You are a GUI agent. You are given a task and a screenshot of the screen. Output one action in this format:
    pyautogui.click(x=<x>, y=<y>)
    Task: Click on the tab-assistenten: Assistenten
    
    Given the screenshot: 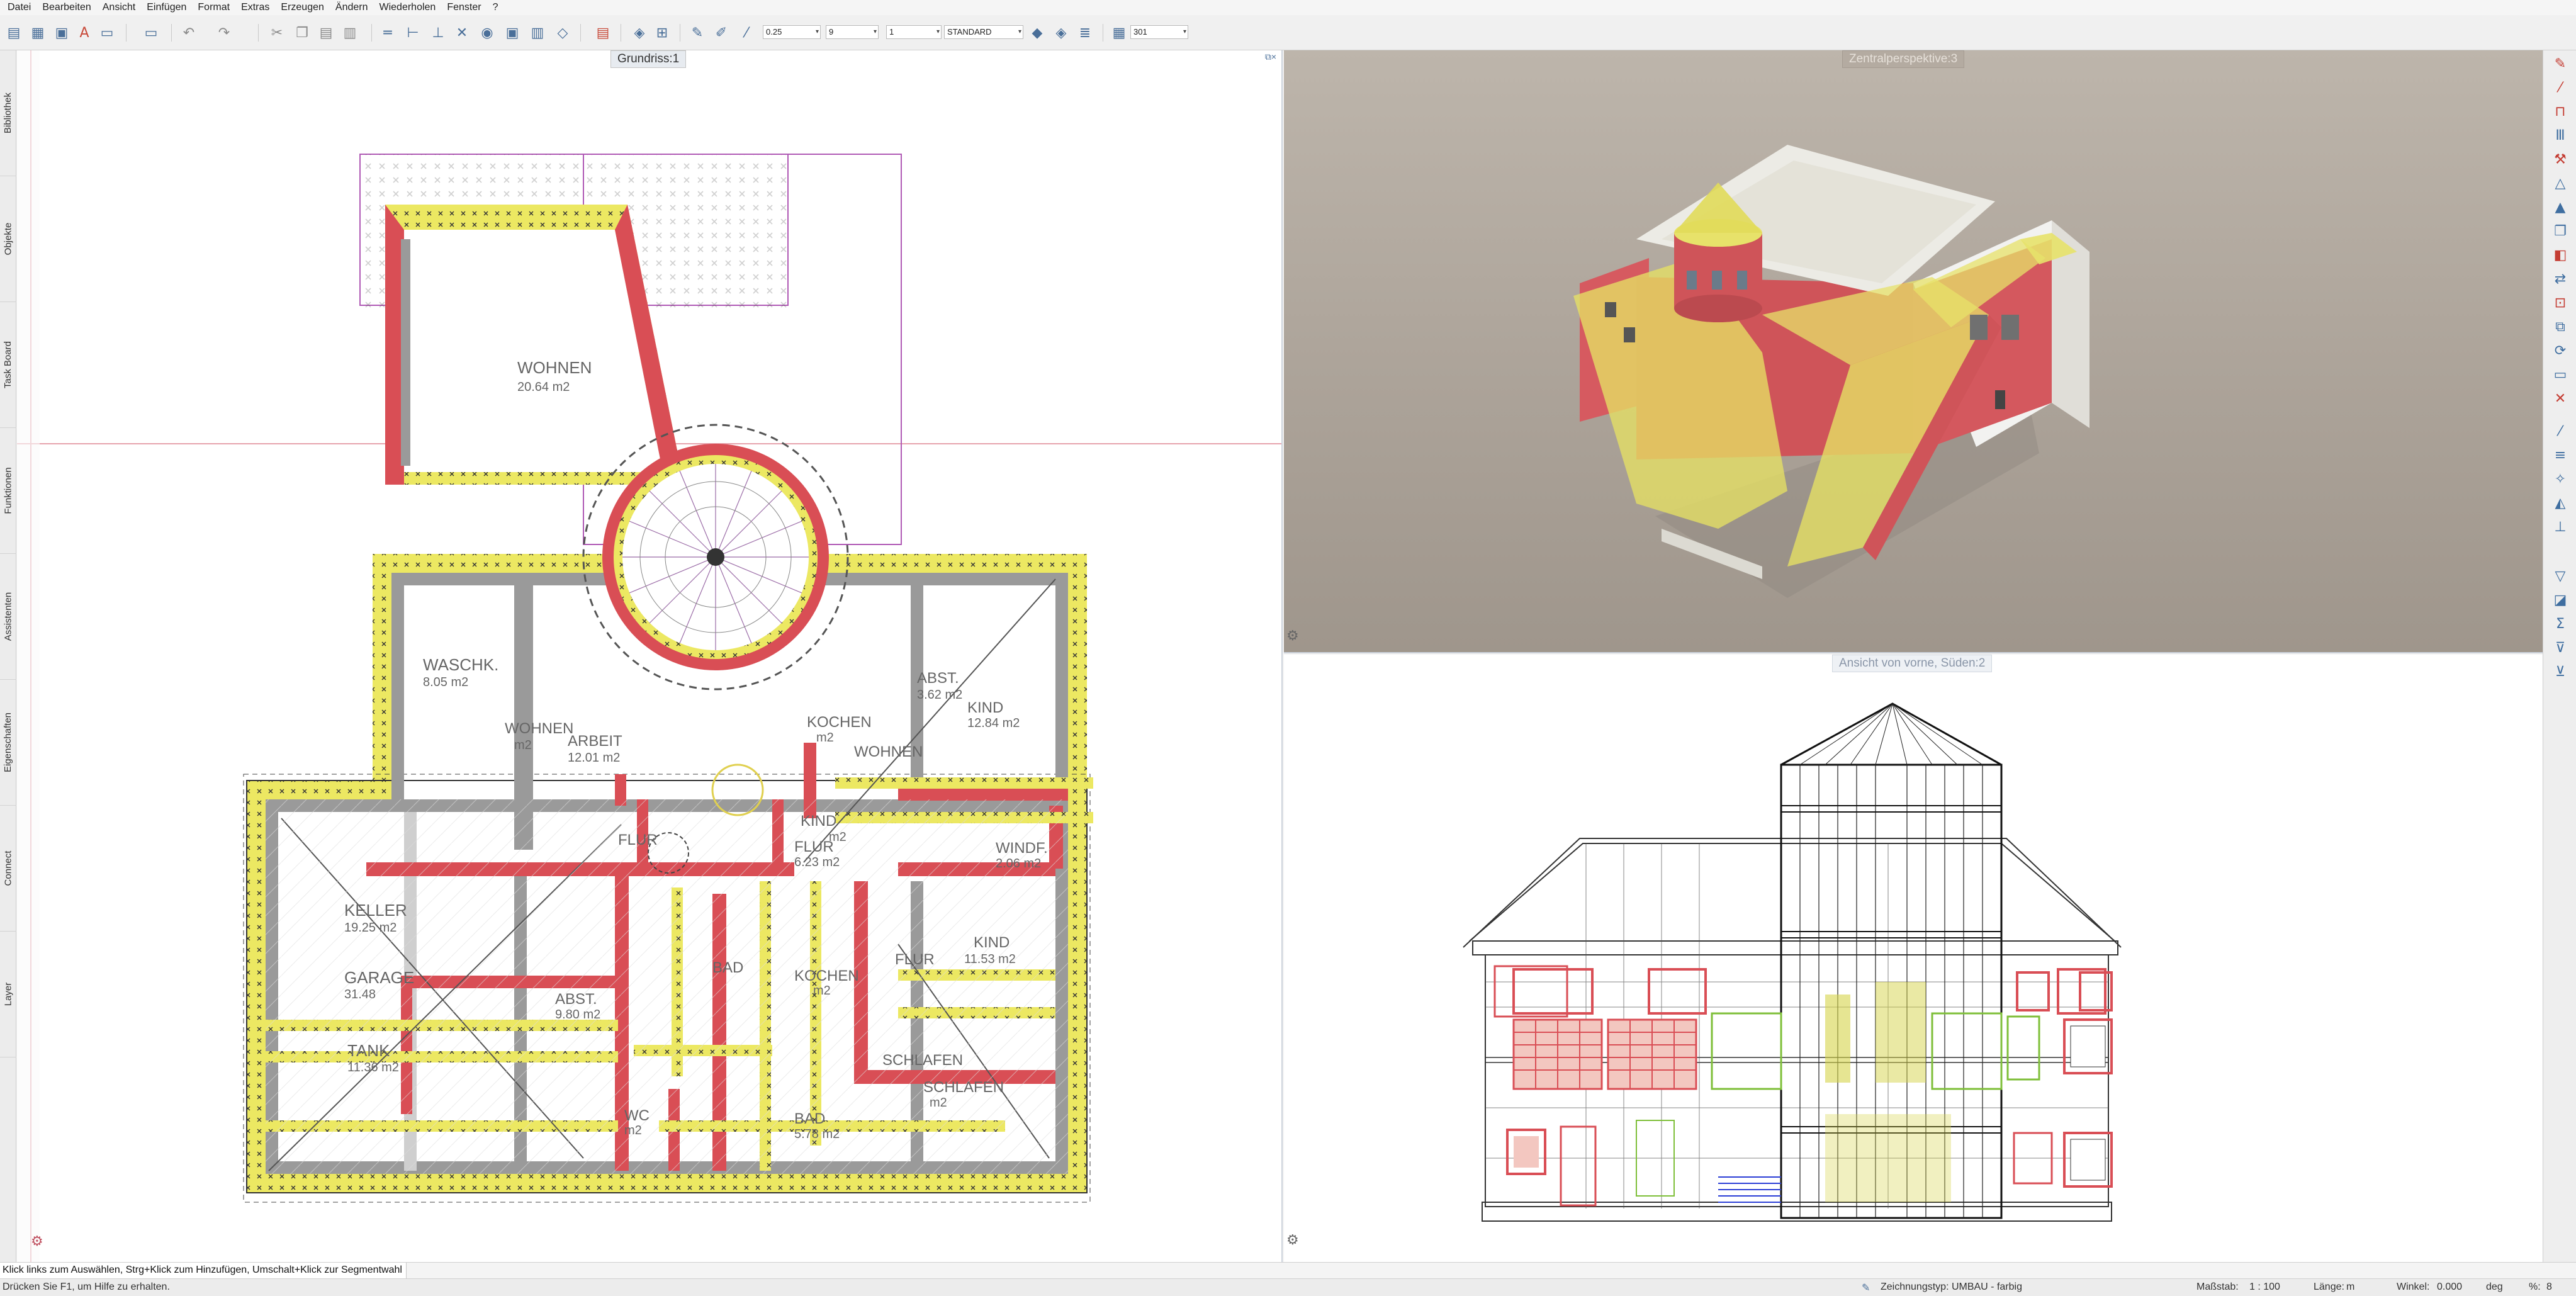 What is the action you would take?
    pyautogui.click(x=8, y=617)
    